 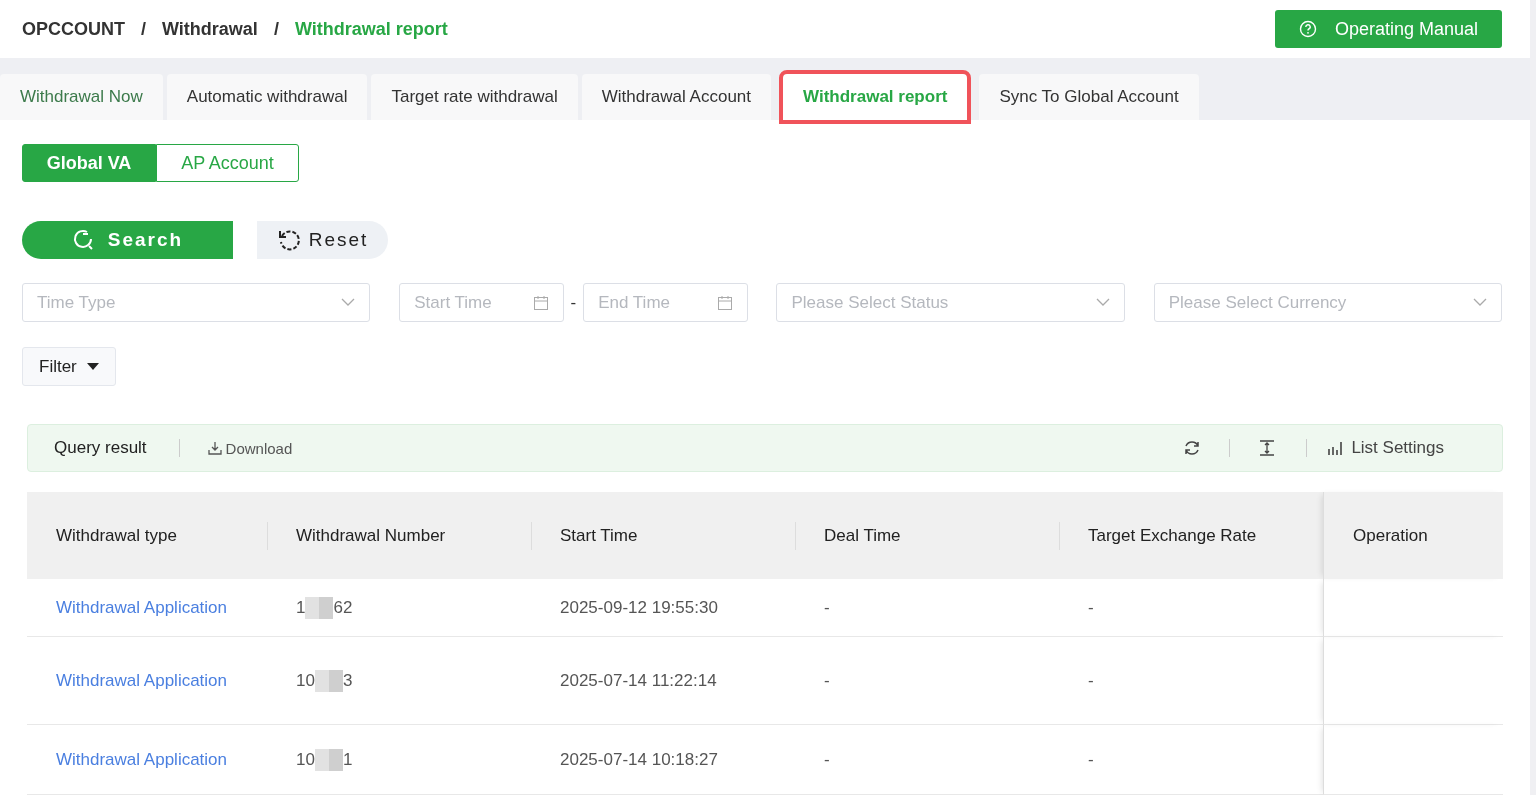 What do you see at coordinates (1191, 535) in the screenshot?
I see `column-header: Target Exchange Rate` at bounding box center [1191, 535].